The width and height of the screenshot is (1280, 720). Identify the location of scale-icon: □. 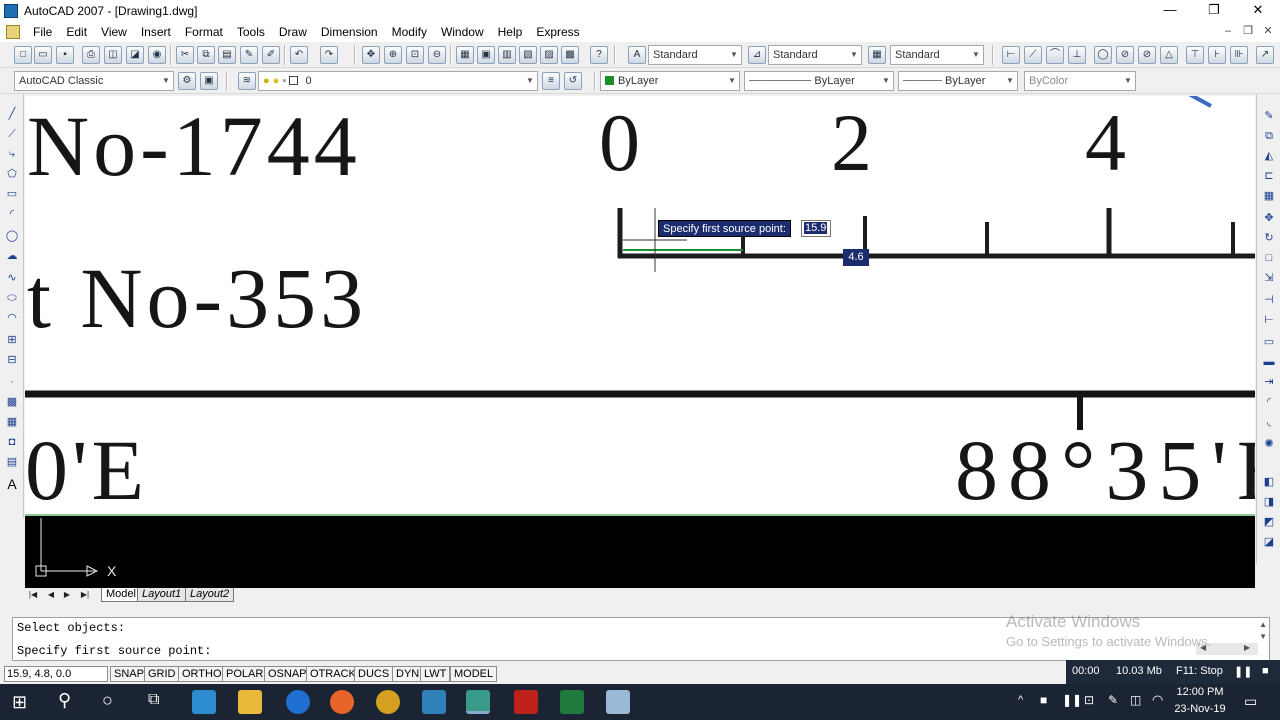
(1269, 258).